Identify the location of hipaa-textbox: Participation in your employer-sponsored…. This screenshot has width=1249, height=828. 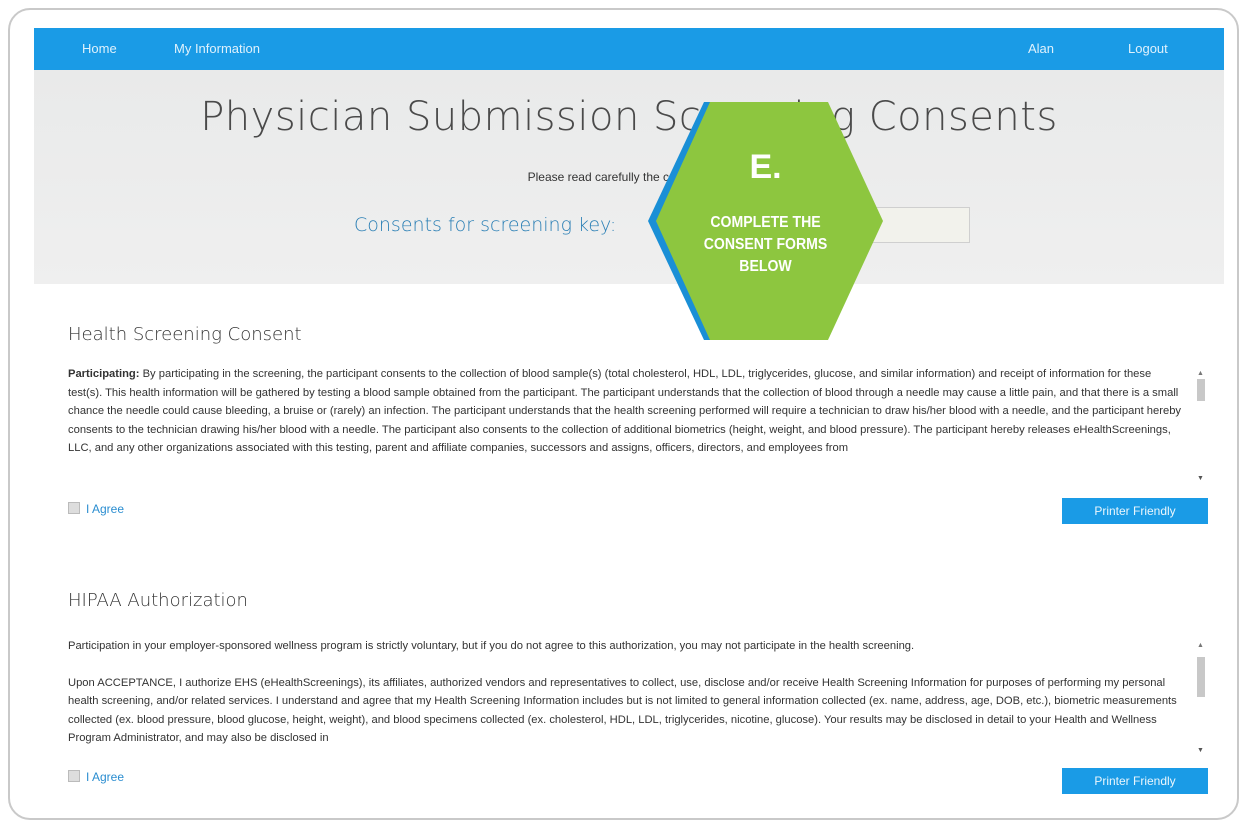
(638, 700).